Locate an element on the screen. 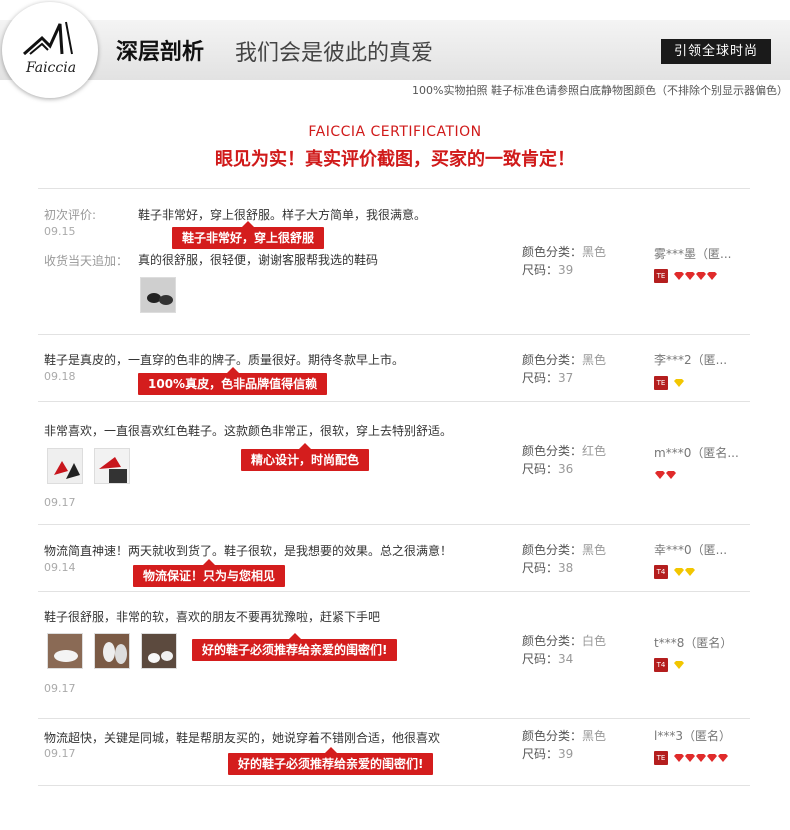  certification-heading-cn: 眼见为实！真实评价截图，买家的一致肯定！ is located at coordinates (395, 159).